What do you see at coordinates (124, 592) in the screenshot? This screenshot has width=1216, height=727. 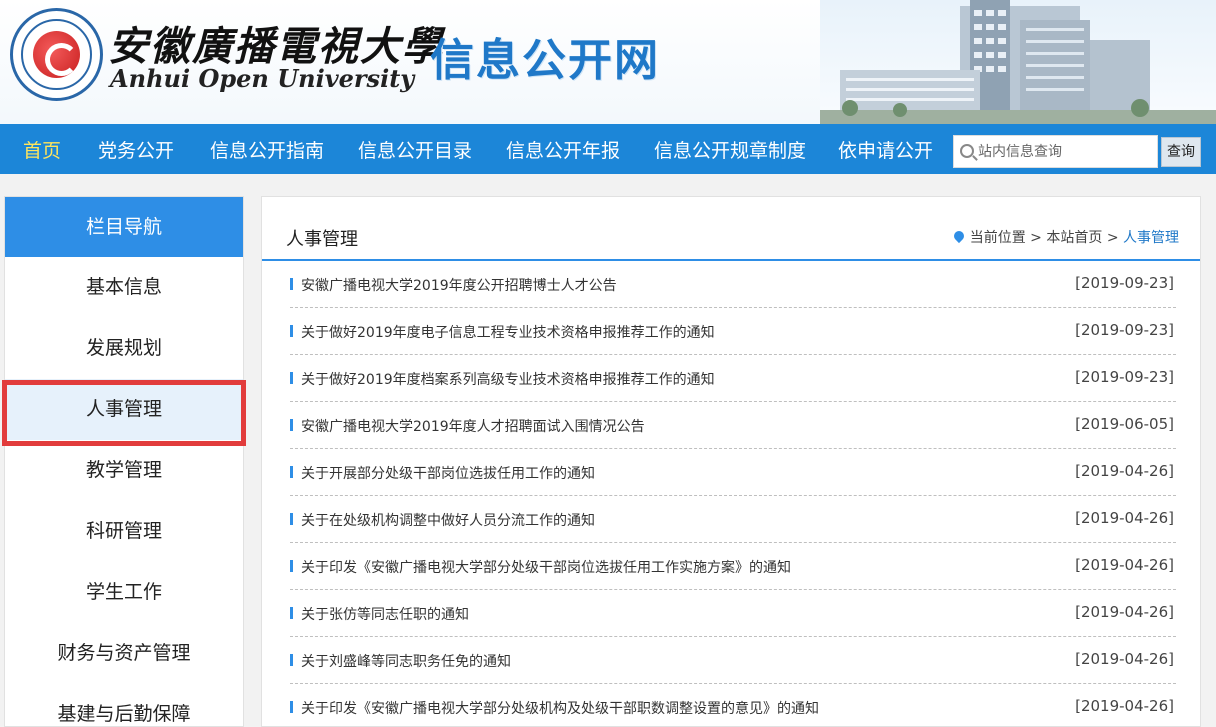 I see `sidebar-item-student-affairs: 学生工作` at bounding box center [124, 592].